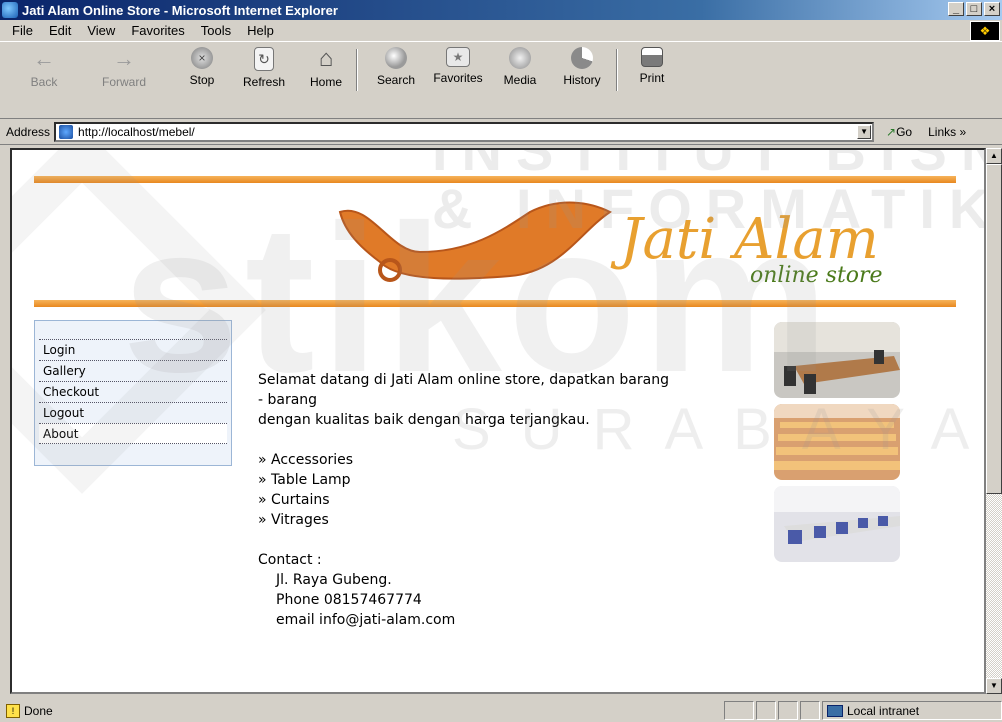  Describe the element at coordinates (891, 132) in the screenshot. I see `go-arrow-icon: ↗` at that location.